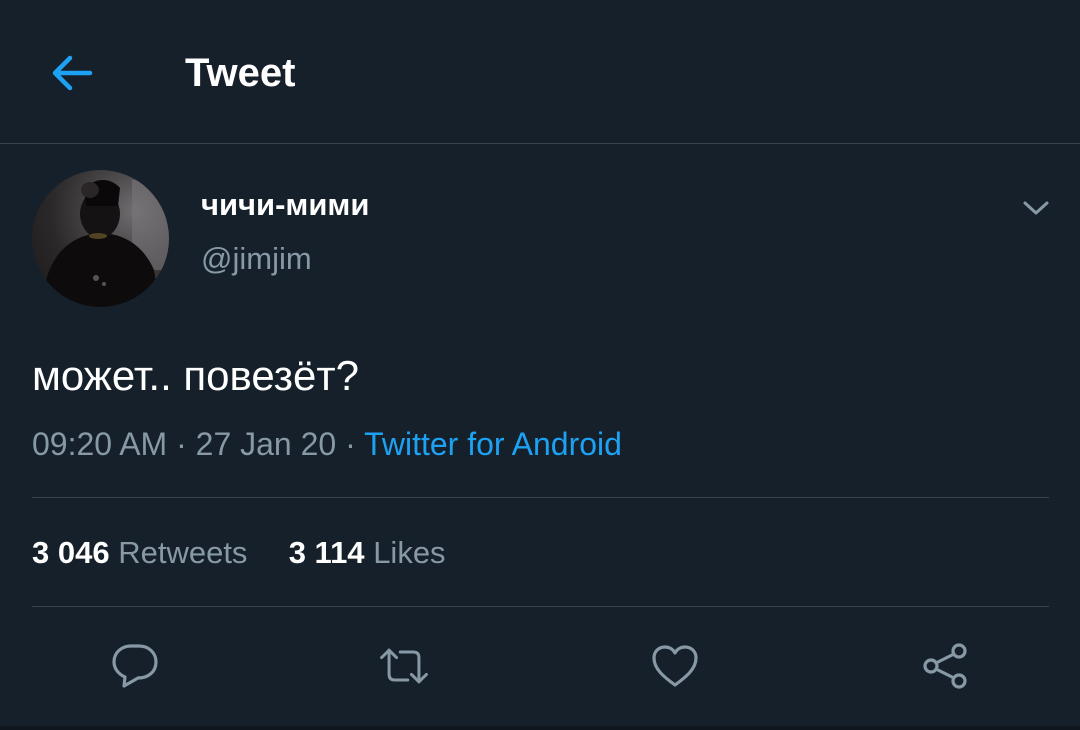 The height and width of the screenshot is (730, 1080). What do you see at coordinates (71, 552) in the screenshot?
I see `retweets-count: 3 046` at bounding box center [71, 552].